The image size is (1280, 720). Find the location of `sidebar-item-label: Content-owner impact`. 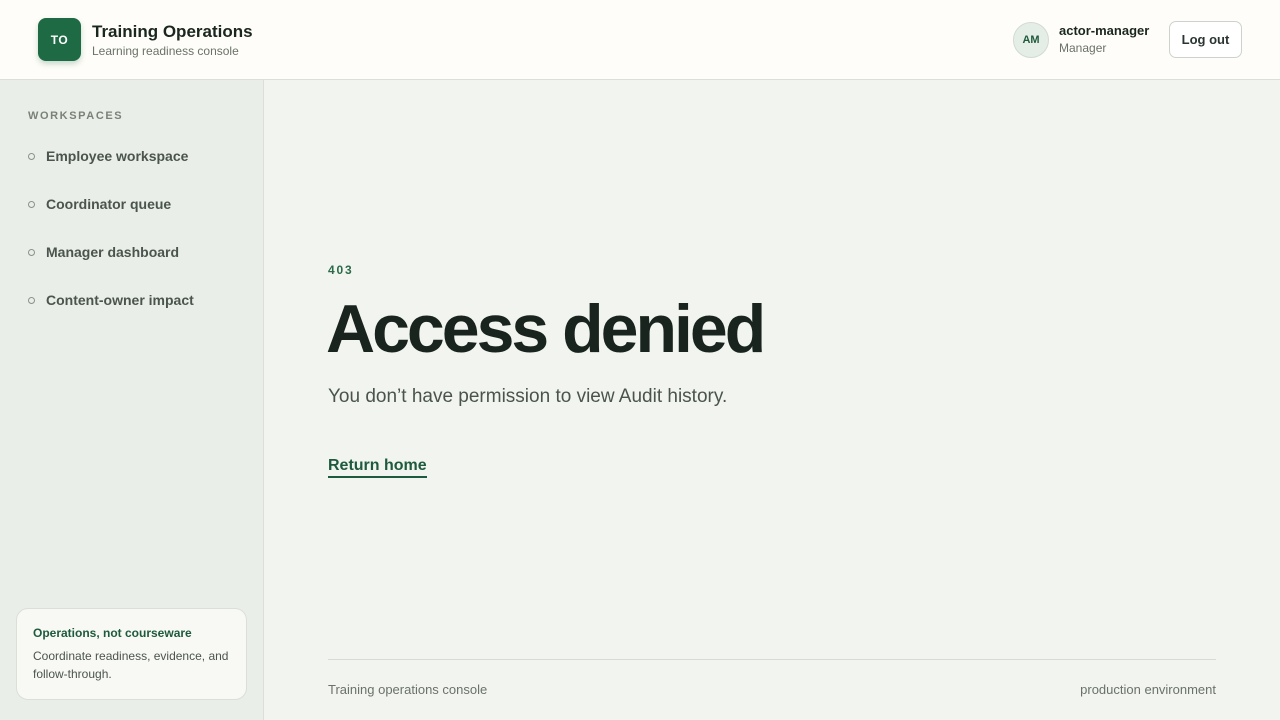

sidebar-item-label: Content-owner impact is located at coordinates (120, 300).